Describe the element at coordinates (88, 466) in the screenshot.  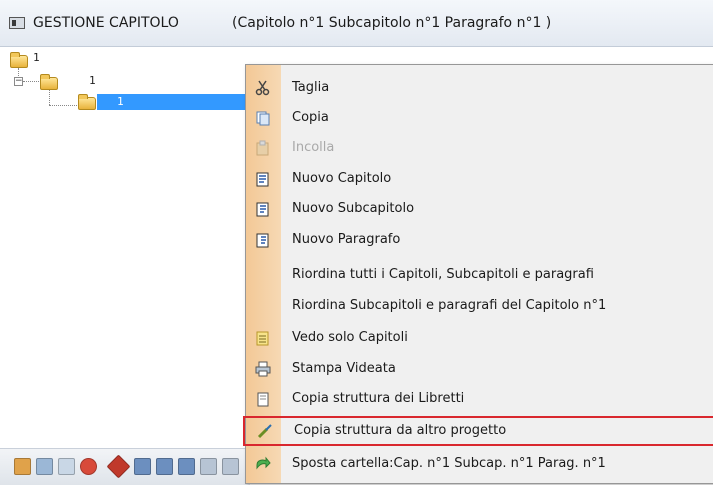
I see `stop-tool-icon` at that location.